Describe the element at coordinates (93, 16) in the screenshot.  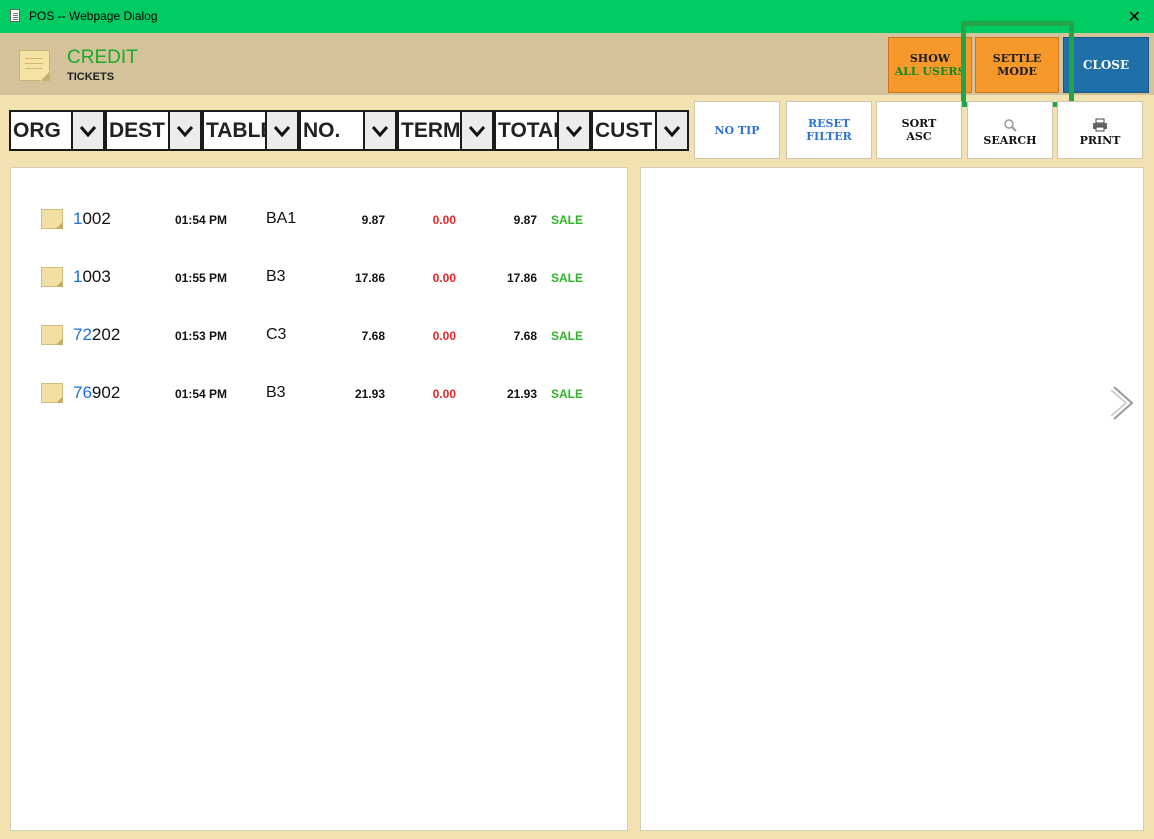
I see `window-title: POS -- Webpage Dialog` at that location.